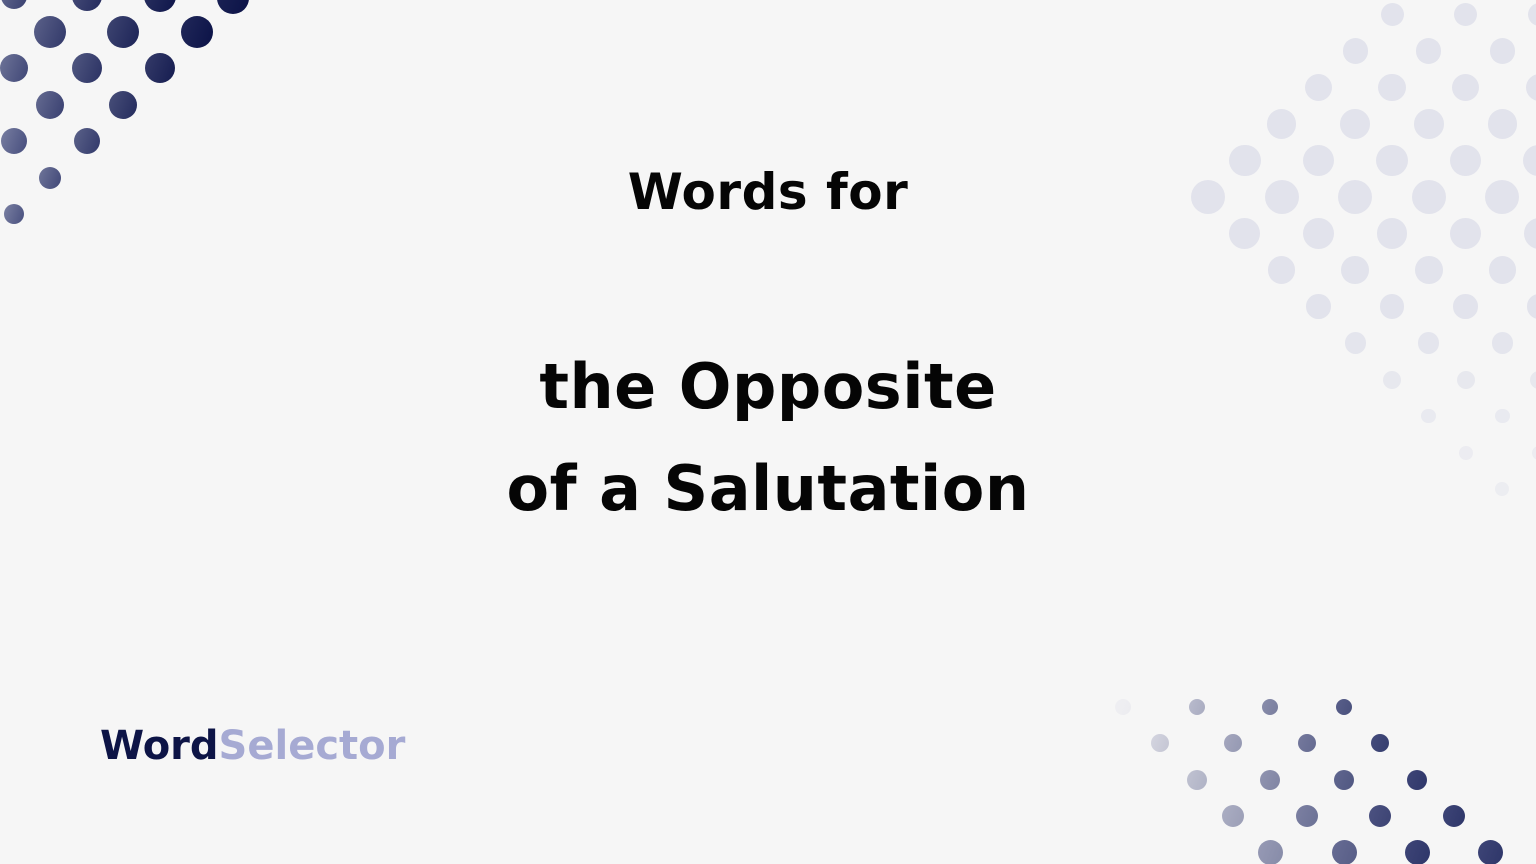  I want to click on brand-logo-selector: Selector, so click(312, 746).